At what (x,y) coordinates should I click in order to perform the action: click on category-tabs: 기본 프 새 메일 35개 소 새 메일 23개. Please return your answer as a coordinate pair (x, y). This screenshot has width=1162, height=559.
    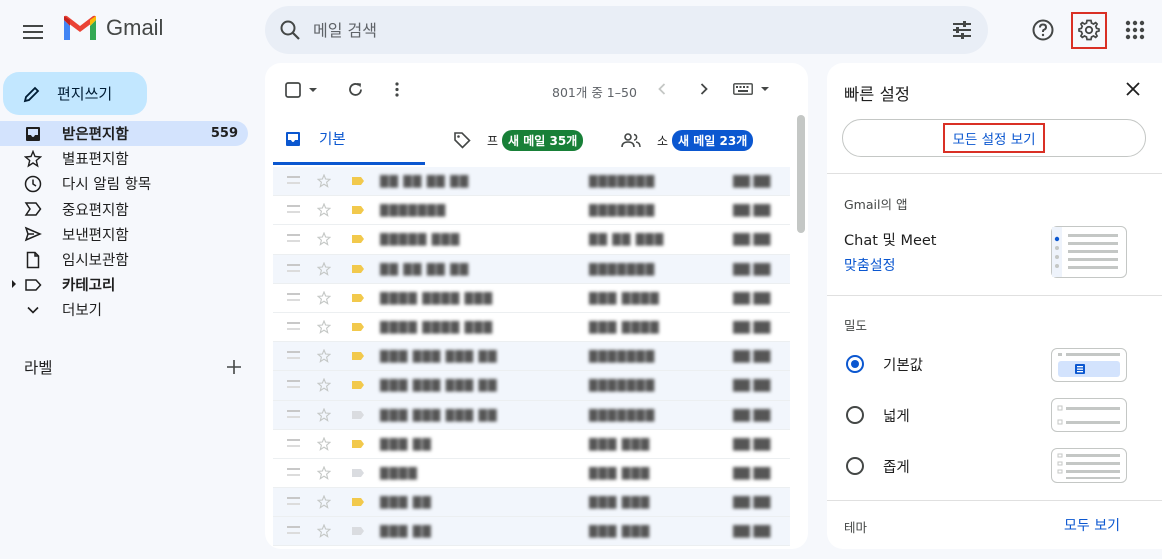
    Looking at the image, I should click on (536, 140).